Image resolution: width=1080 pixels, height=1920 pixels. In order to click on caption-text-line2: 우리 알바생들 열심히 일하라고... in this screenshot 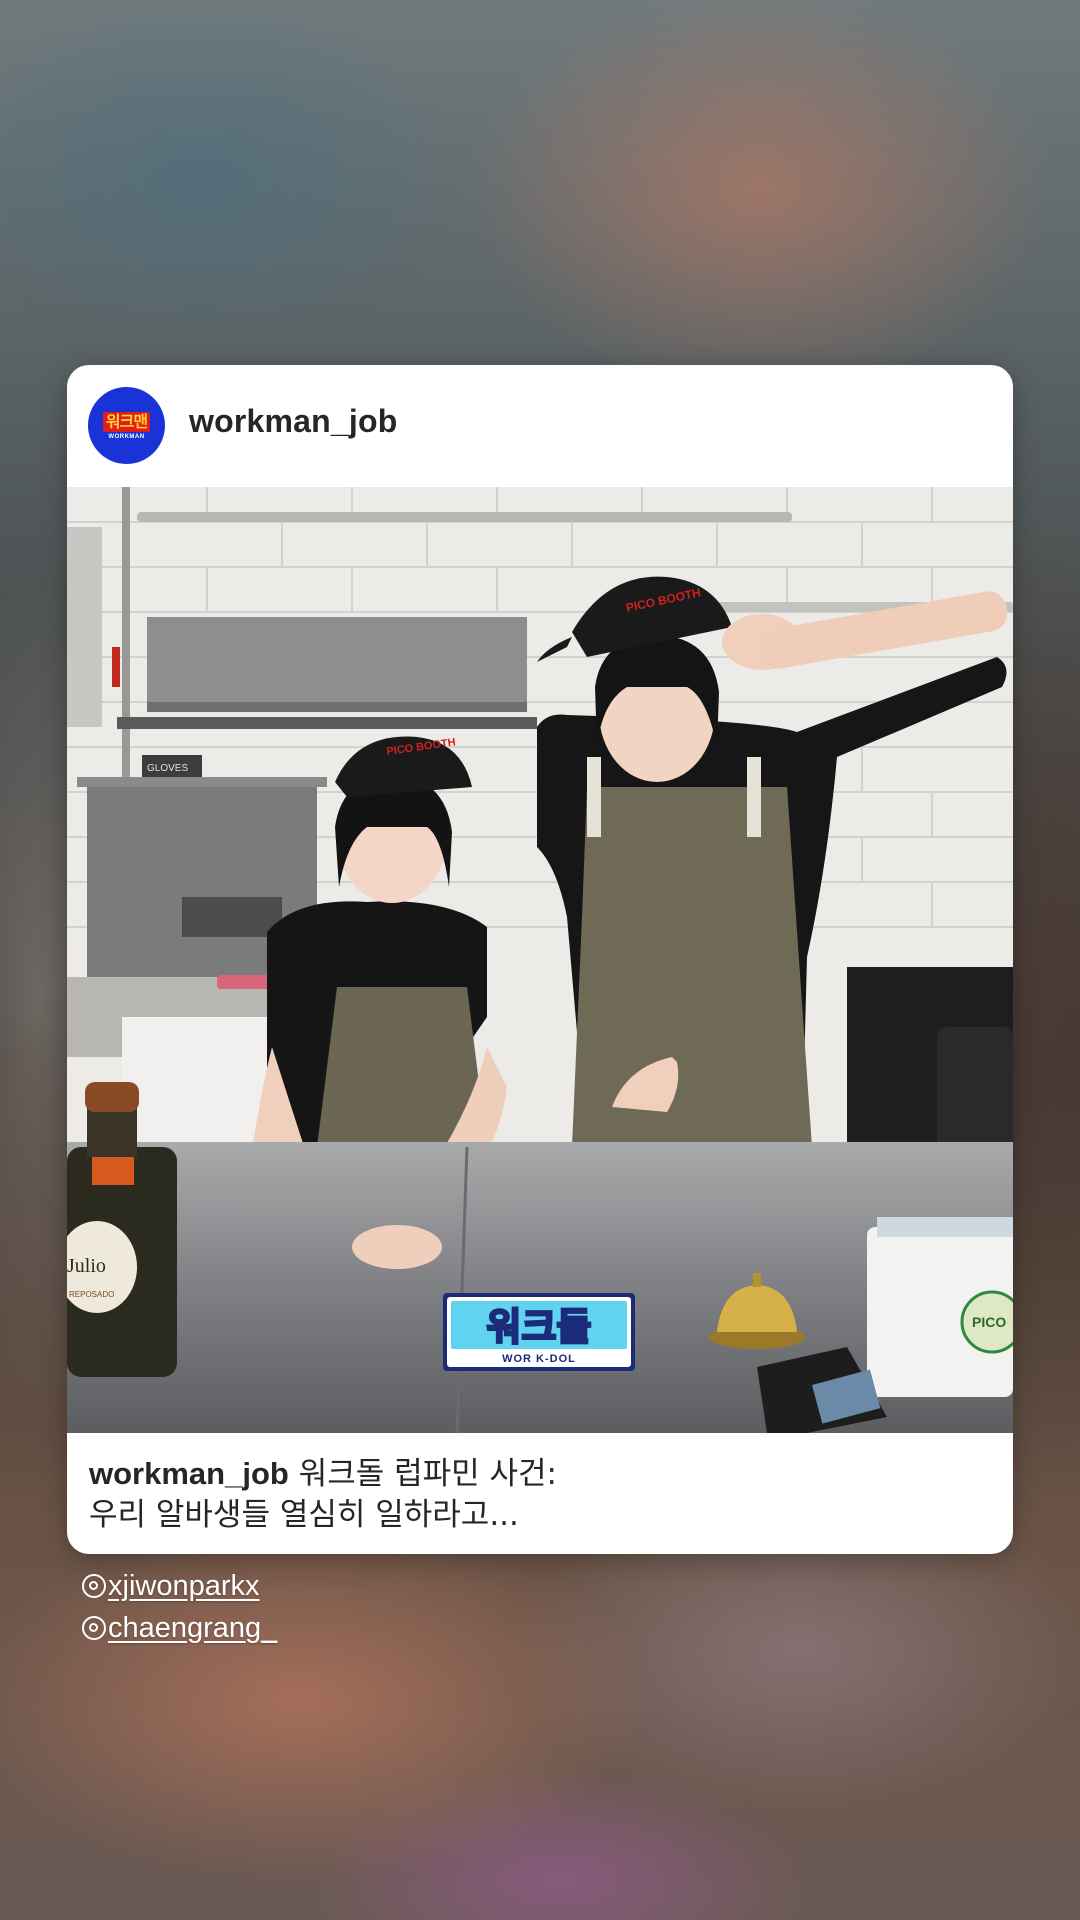, I will do `click(304, 1515)`.